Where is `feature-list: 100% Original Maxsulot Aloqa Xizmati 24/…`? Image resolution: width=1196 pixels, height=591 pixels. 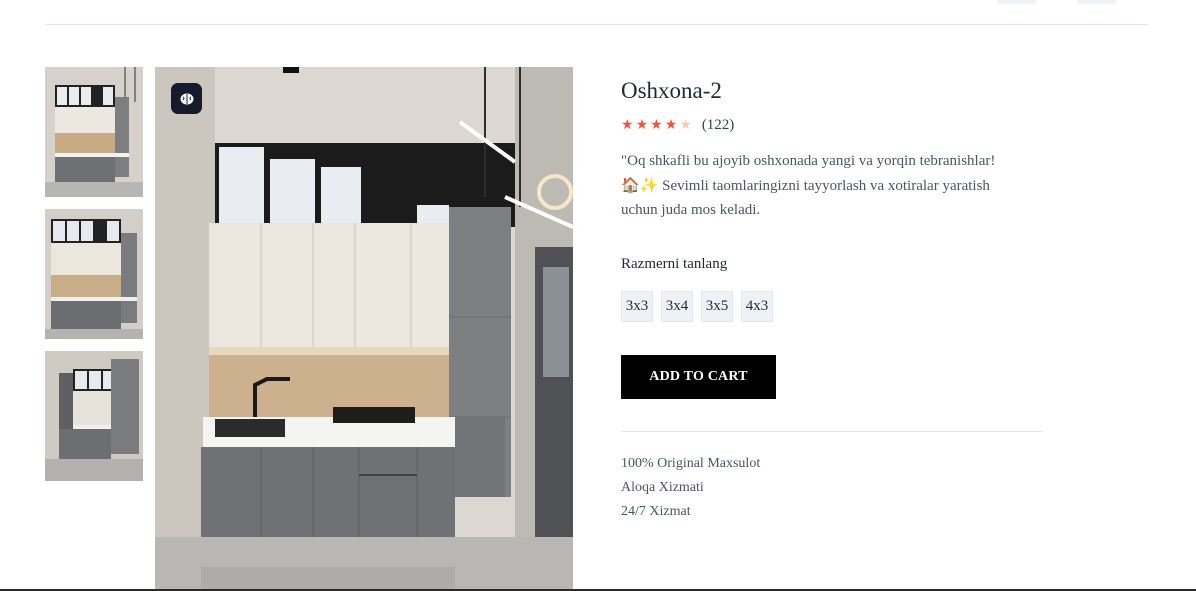 feature-list: 100% Original Maxsulot Aloqa Xizmati 24/… is located at coordinates (832, 488).